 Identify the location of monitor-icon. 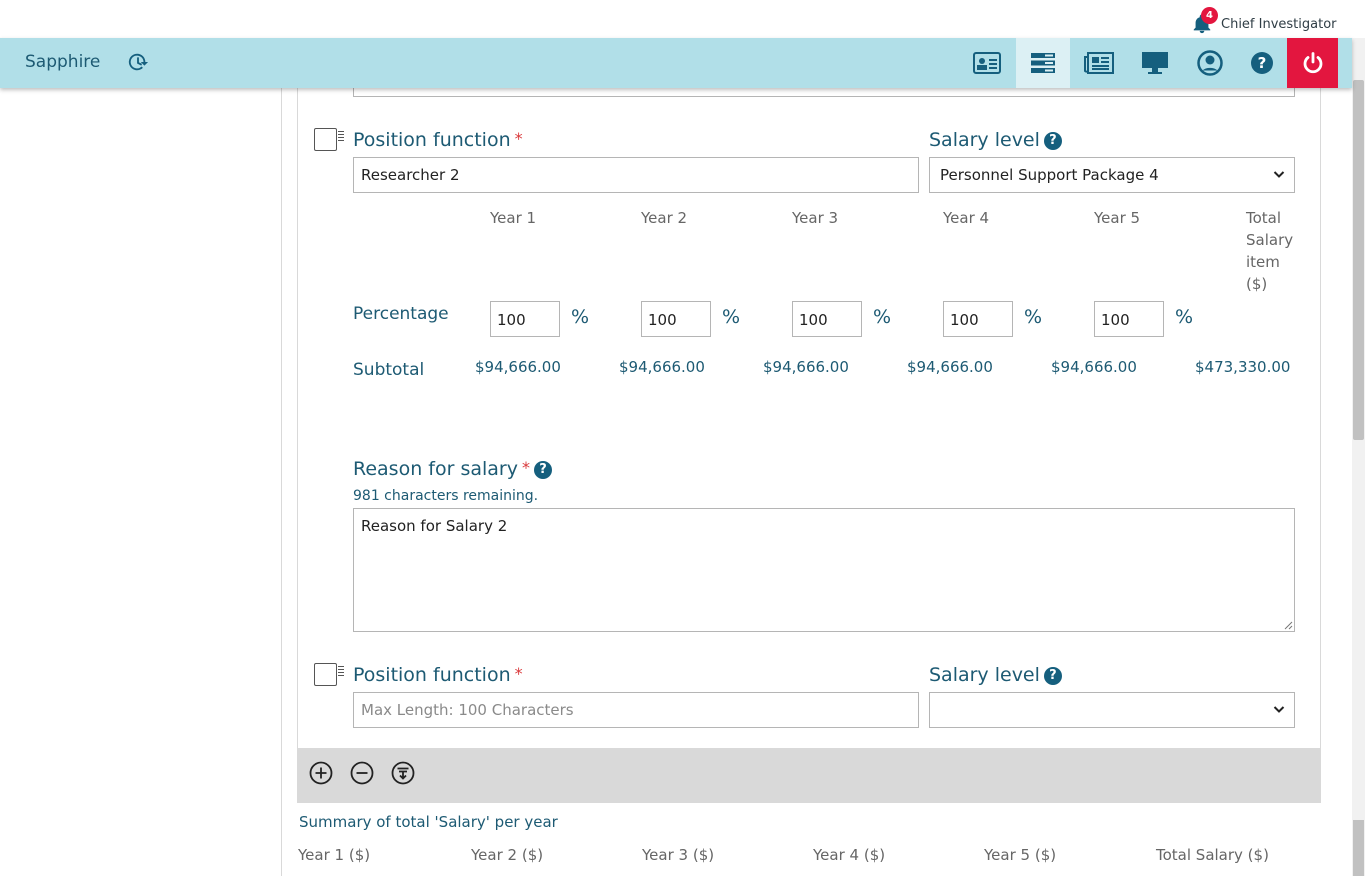
(1155, 63).